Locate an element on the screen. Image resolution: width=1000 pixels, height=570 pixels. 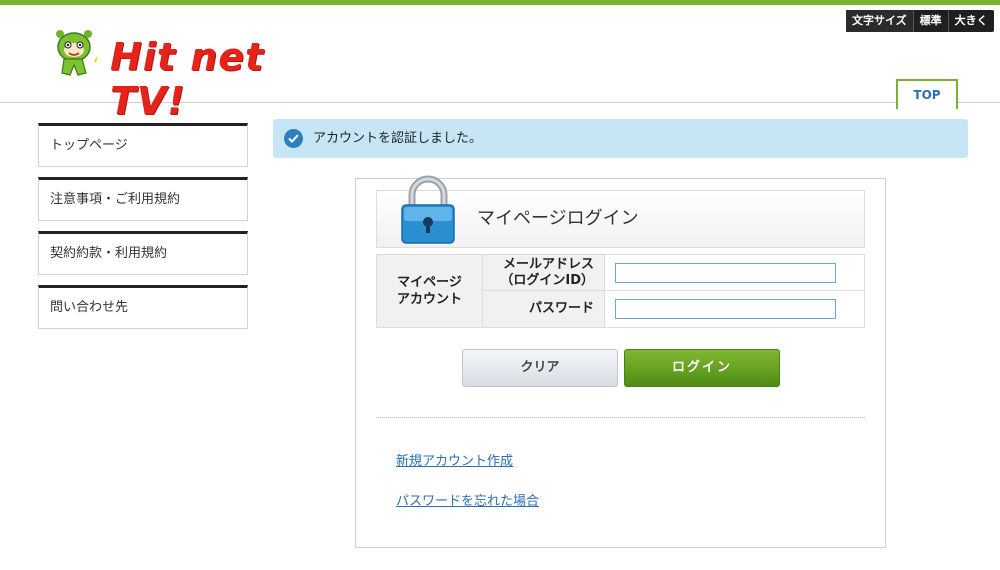
account-group-label: マイページ アカウント is located at coordinates (430, 291).